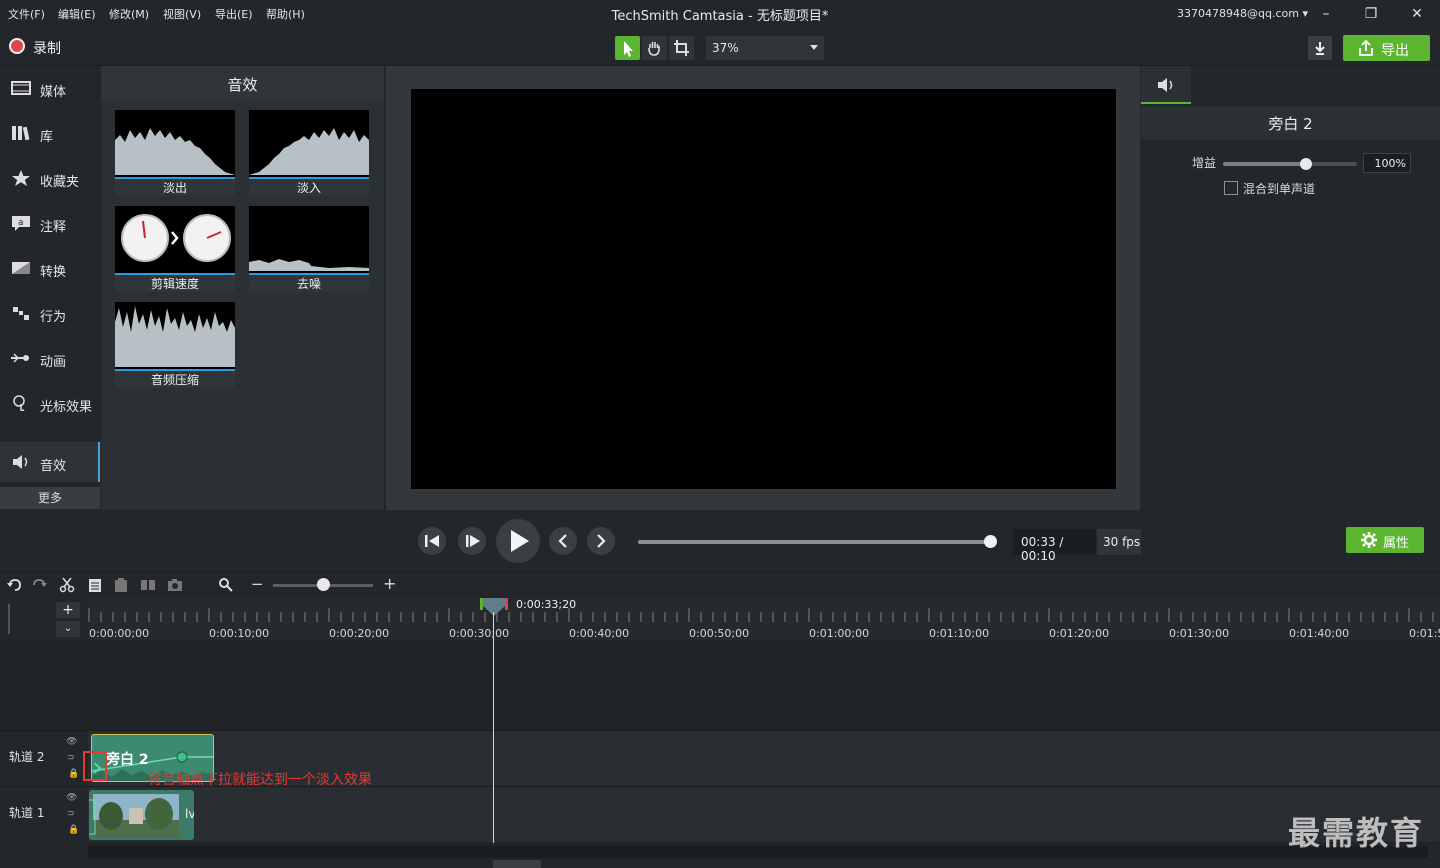 The image size is (1440, 868). Describe the element at coordinates (175, 336) in the screenshot. I see `waveform-compression` at that location.